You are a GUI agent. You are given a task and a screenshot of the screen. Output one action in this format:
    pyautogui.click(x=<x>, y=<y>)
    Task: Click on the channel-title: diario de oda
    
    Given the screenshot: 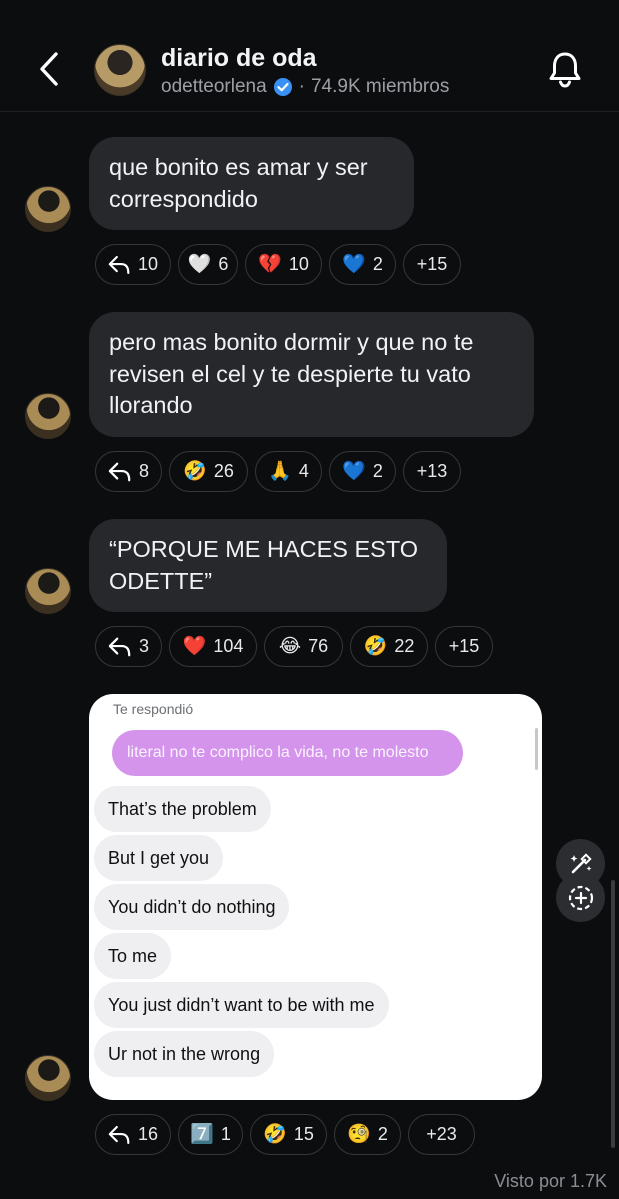 What is the action you would take?
    pyautogui.click(x=239, y=58)
    